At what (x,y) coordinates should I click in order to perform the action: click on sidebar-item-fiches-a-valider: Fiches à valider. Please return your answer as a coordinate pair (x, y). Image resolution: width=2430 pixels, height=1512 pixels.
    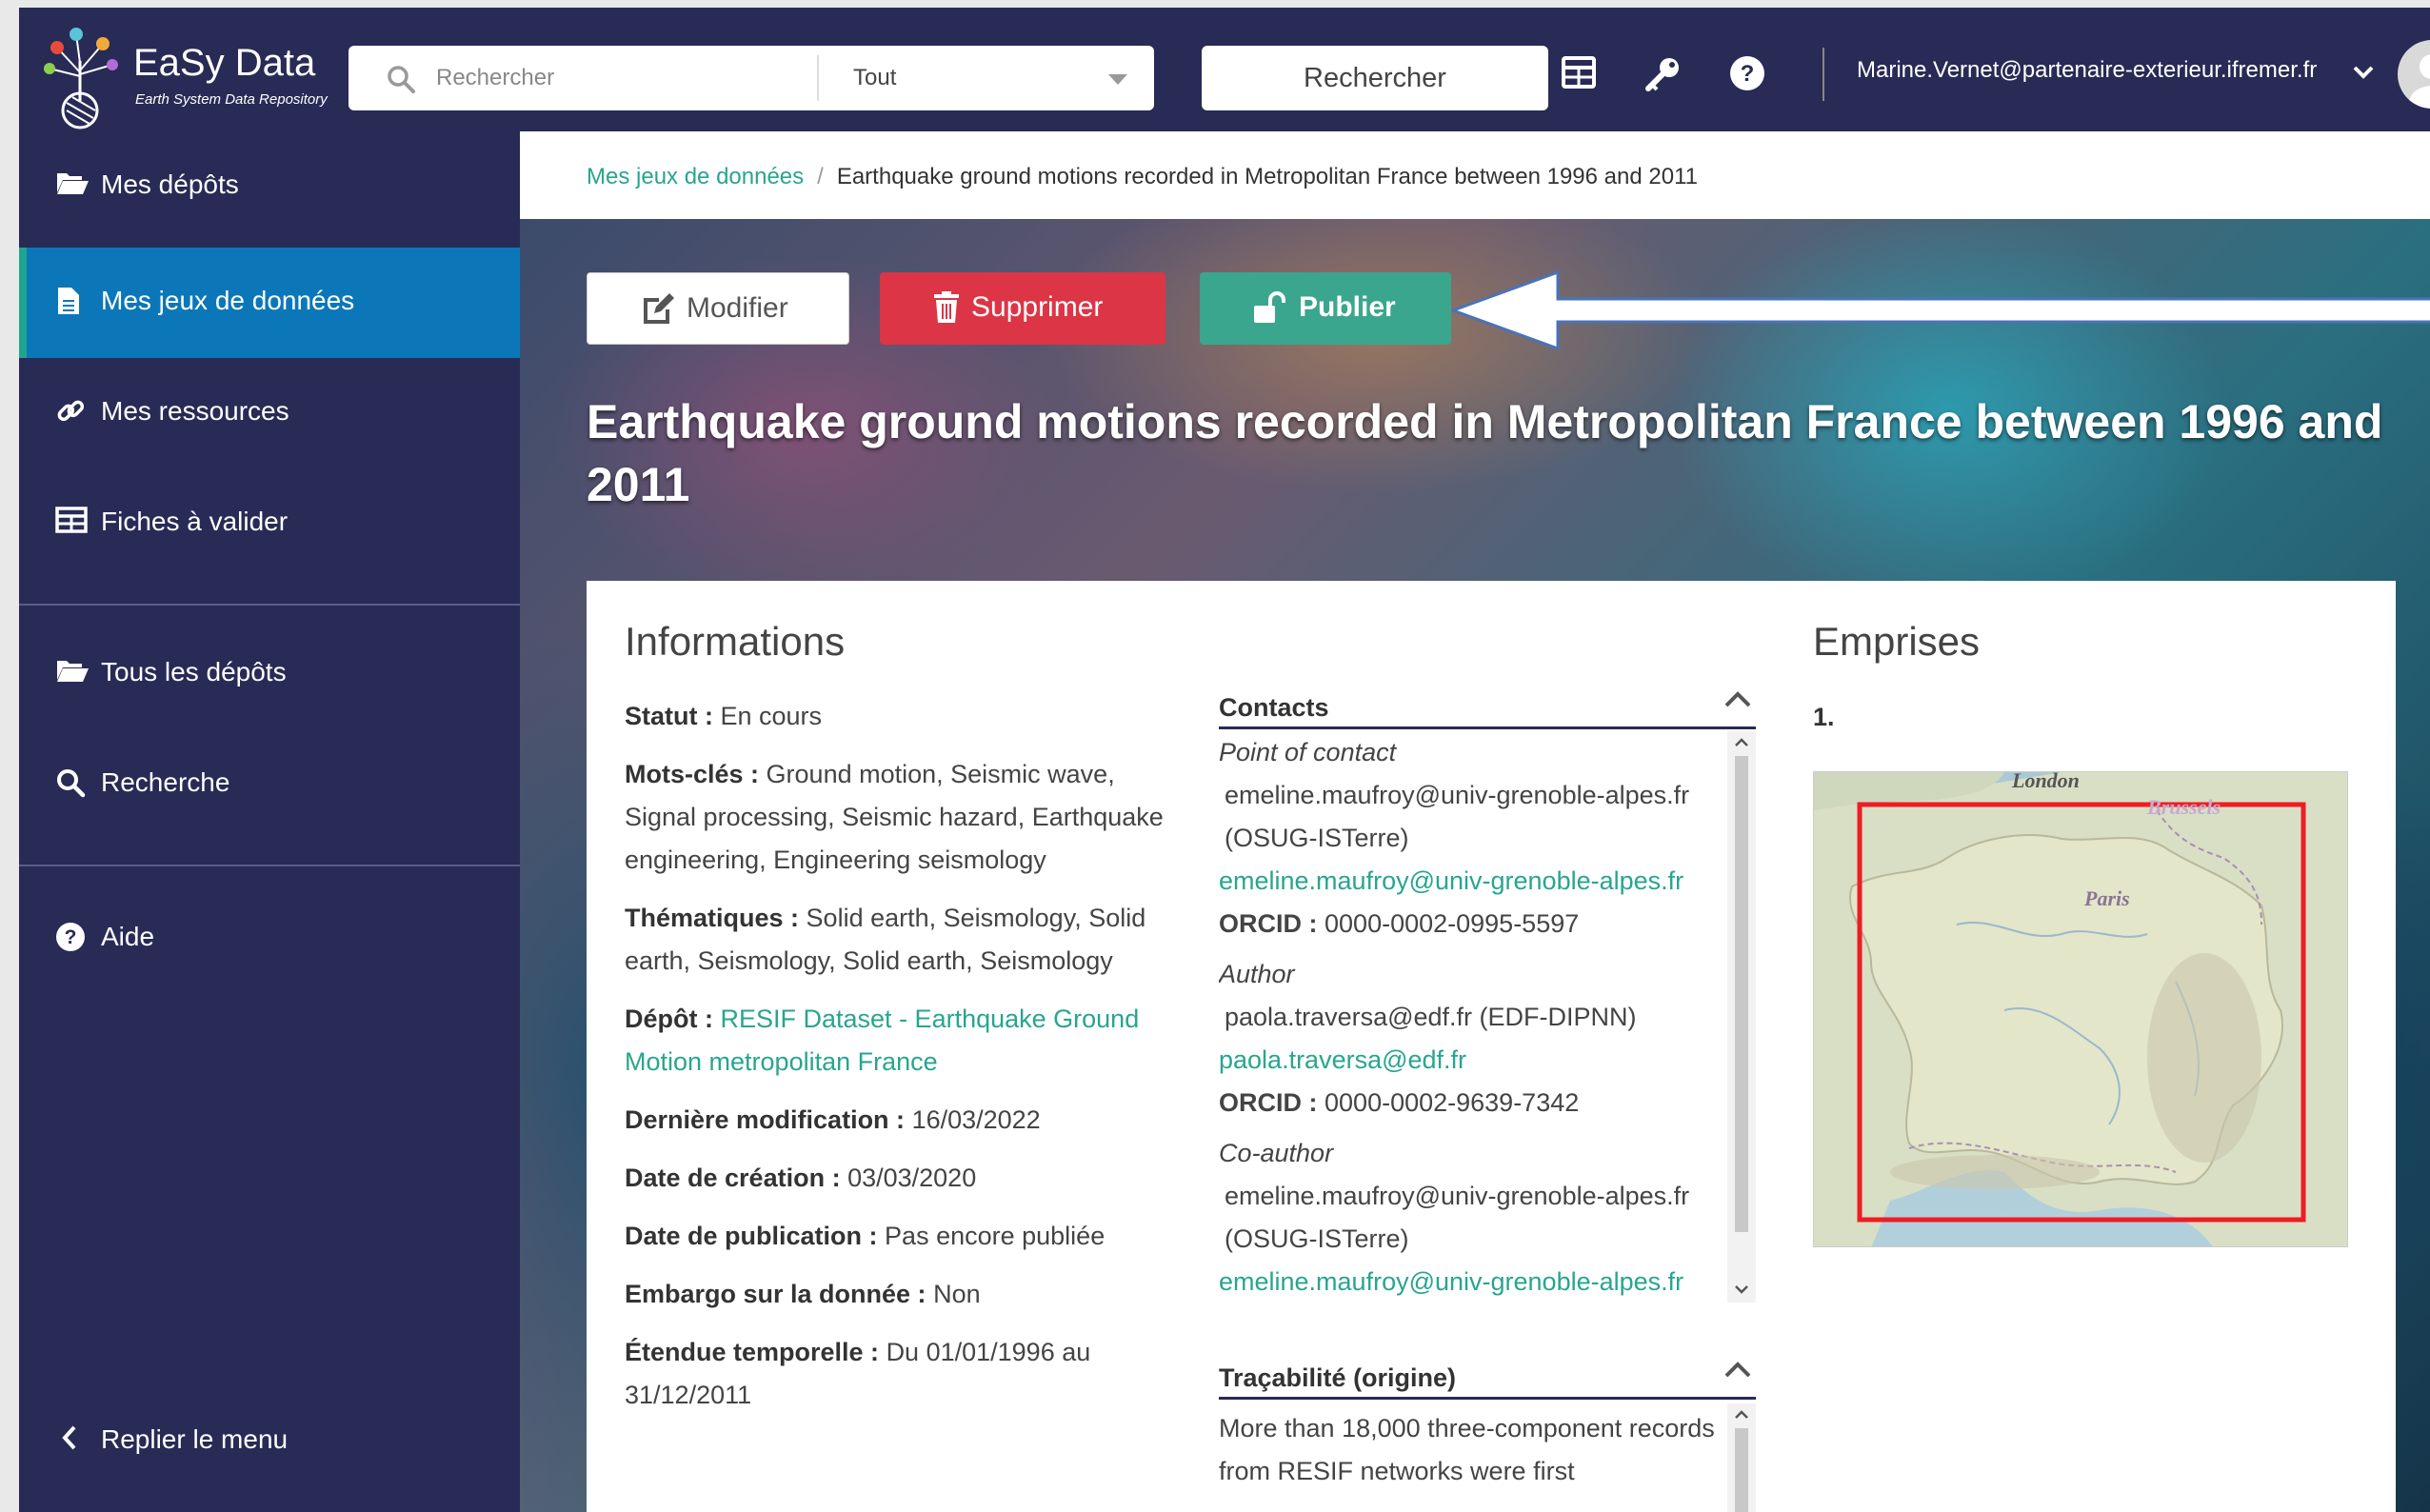
    Looking at the image, I should click on (270, 523).